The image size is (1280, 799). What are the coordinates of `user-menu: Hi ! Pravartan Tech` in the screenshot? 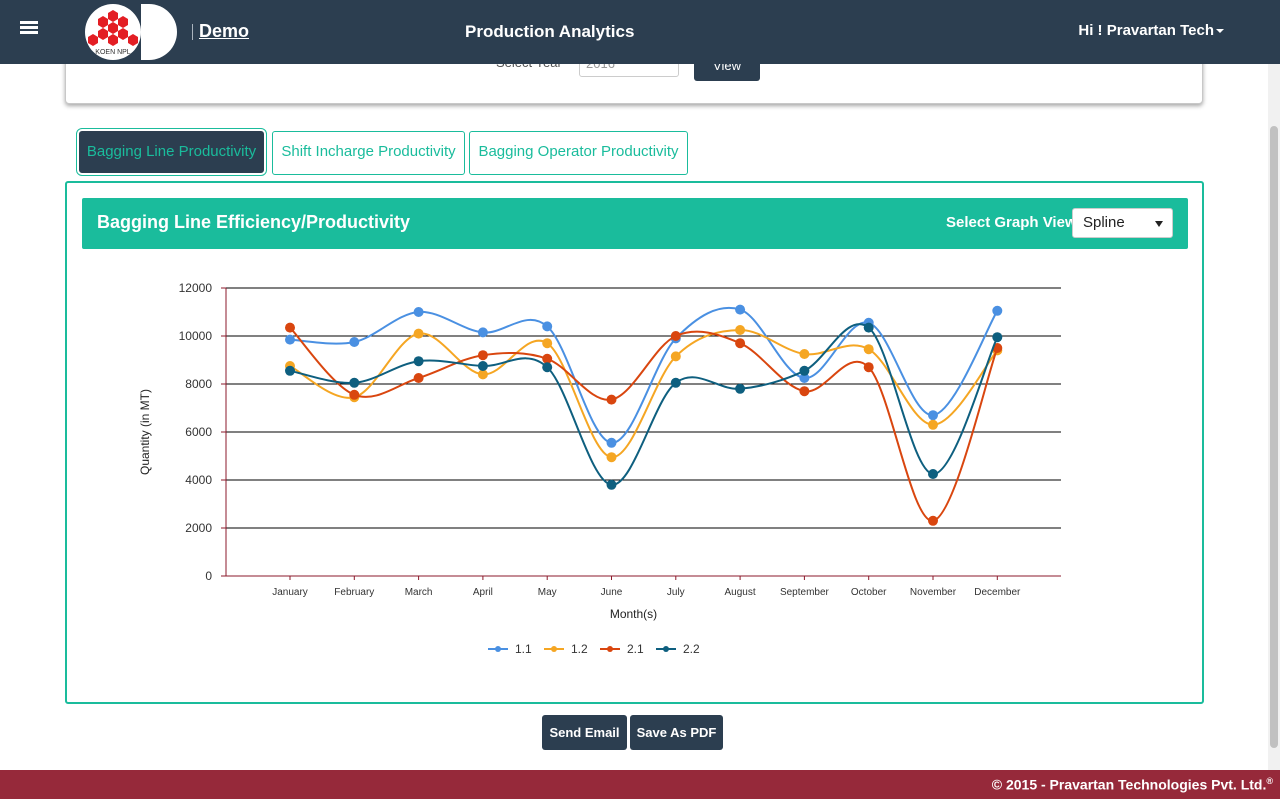 It's located at (1151, 30).